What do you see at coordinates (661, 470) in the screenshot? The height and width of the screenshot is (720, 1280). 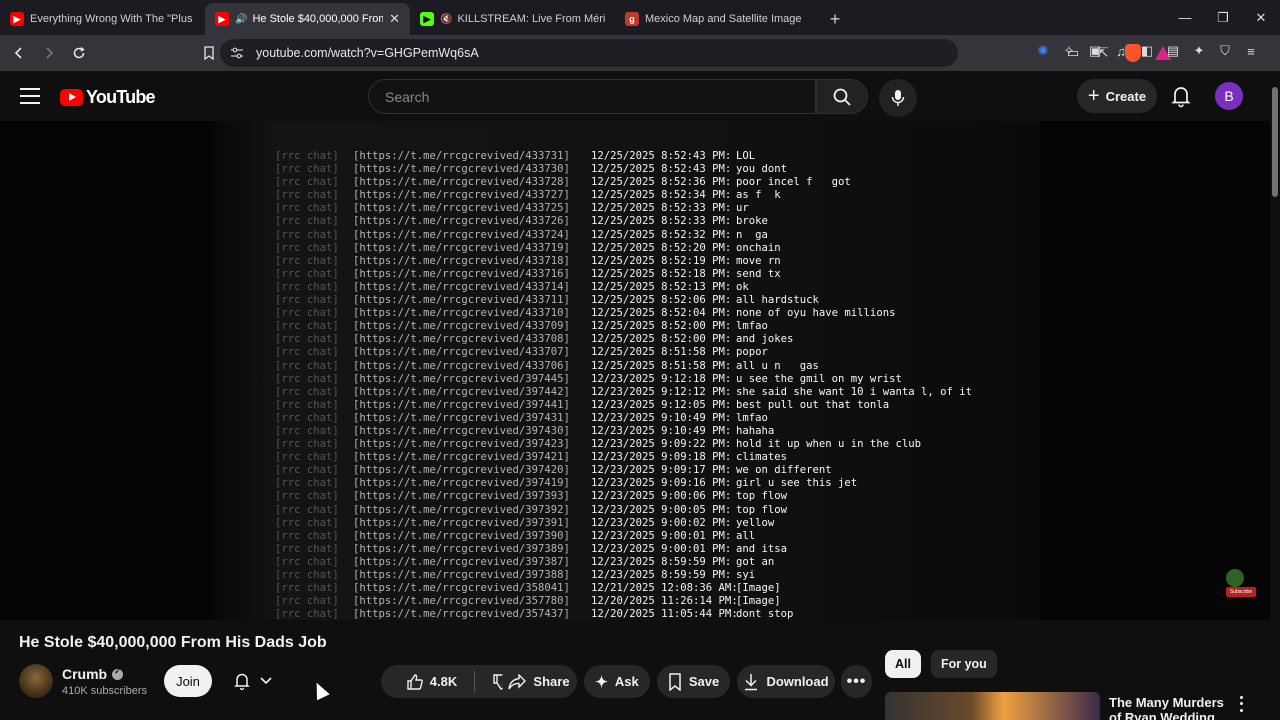 I see `log-timestamp: 12/23/2025 9:09:17 PM:` at bounding box center [661, 470].